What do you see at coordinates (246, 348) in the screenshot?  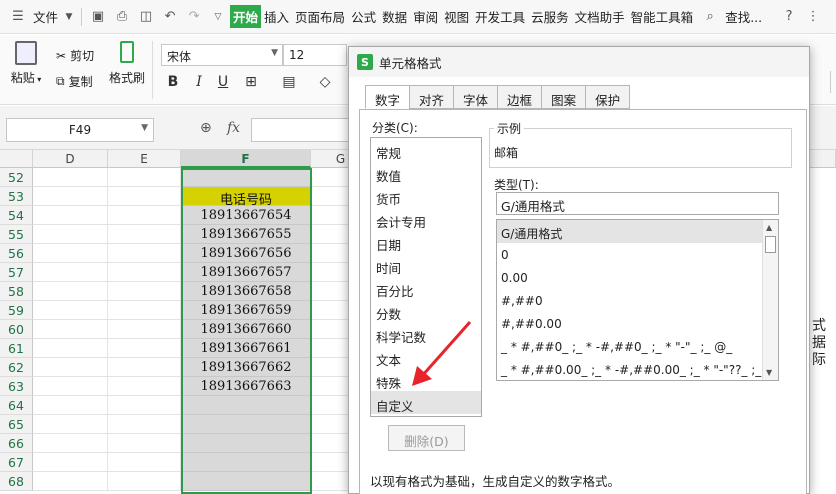 I see `phone-cell: 18913667661` at bounding box center [246, 348].